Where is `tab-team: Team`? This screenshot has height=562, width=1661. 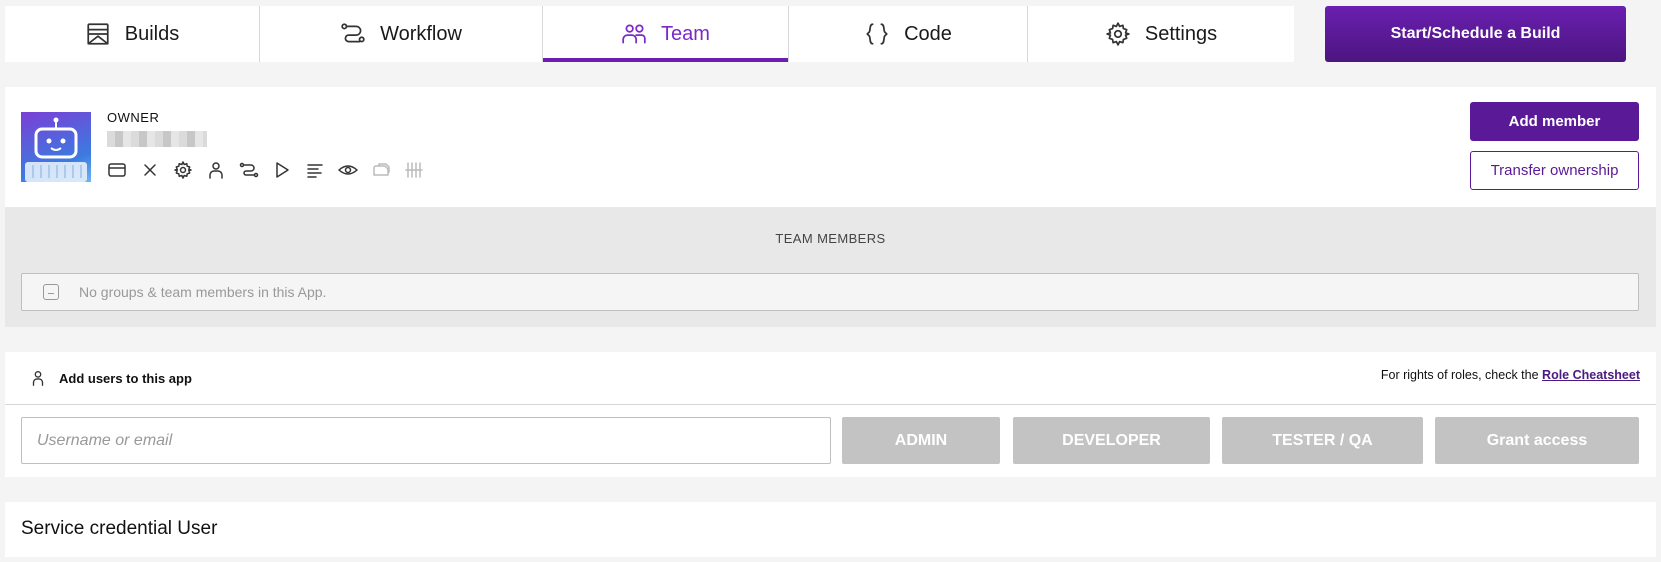 tab-team: Team is located at coordinates (666, 34).